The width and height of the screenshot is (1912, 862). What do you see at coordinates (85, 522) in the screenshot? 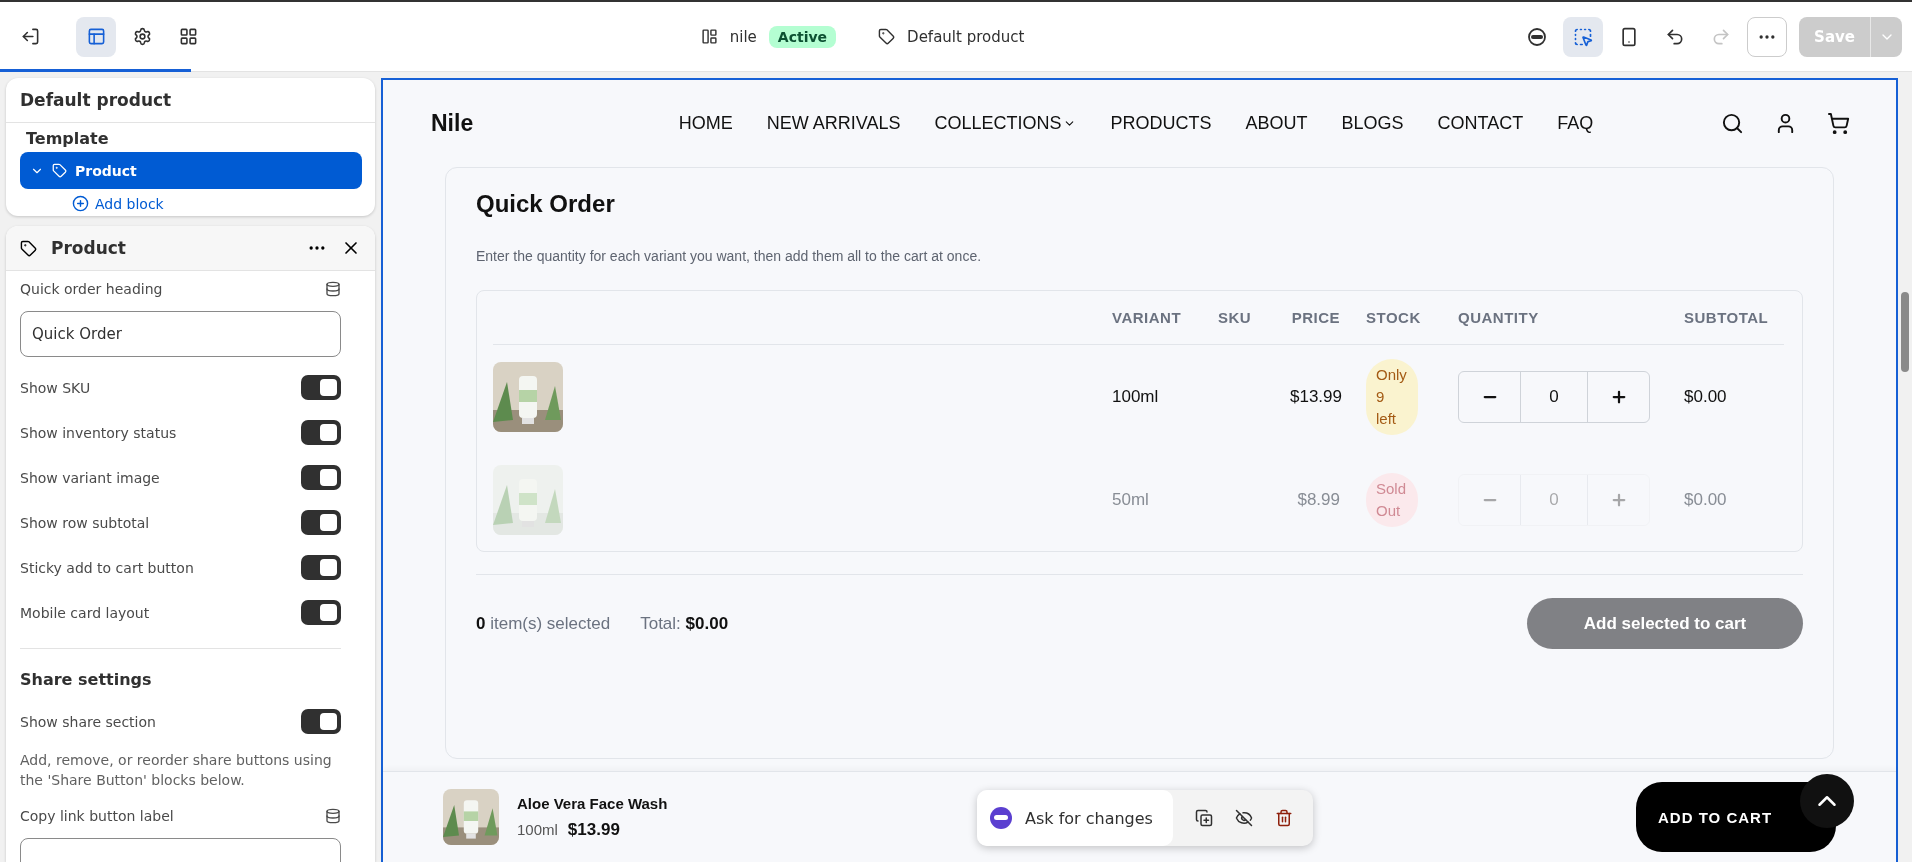
I see `toggle-label: Show row subtotal` at bounding box center [85, 522].